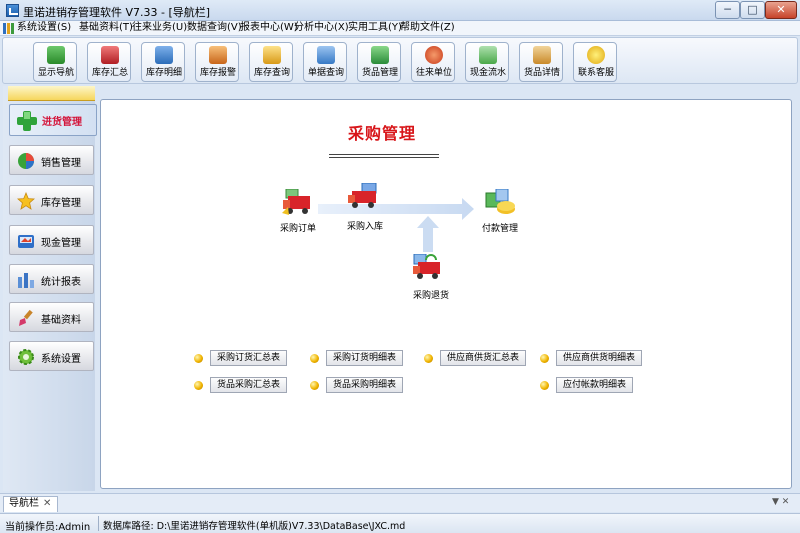  I want to click on navigation-icon, so click(56, 55).